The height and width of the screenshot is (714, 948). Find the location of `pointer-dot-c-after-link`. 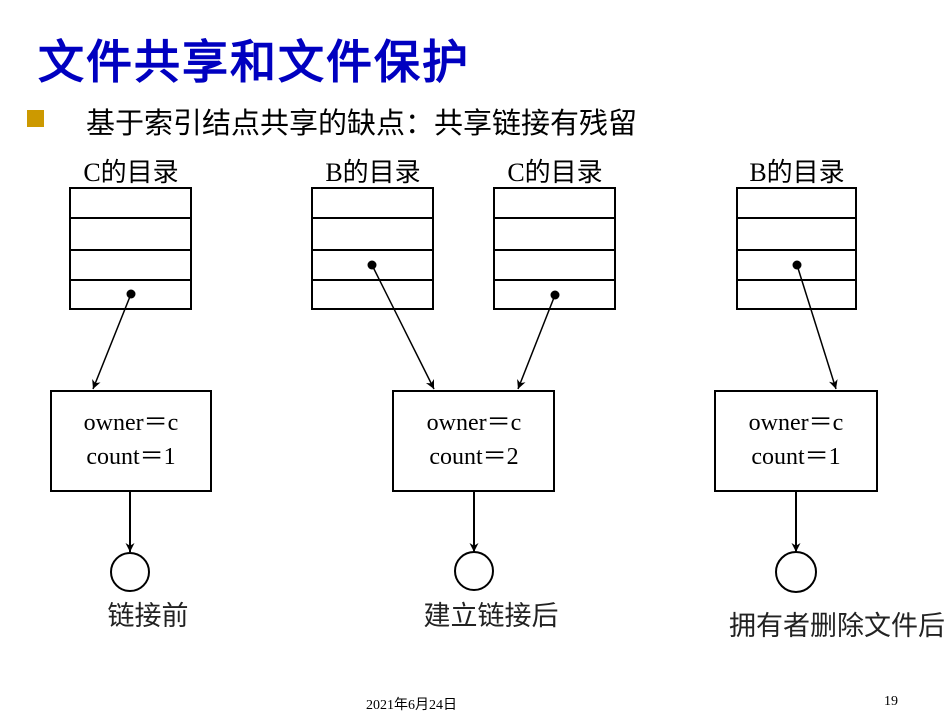

pointer-dot-c-after-link is located at coordinates (555, 295).